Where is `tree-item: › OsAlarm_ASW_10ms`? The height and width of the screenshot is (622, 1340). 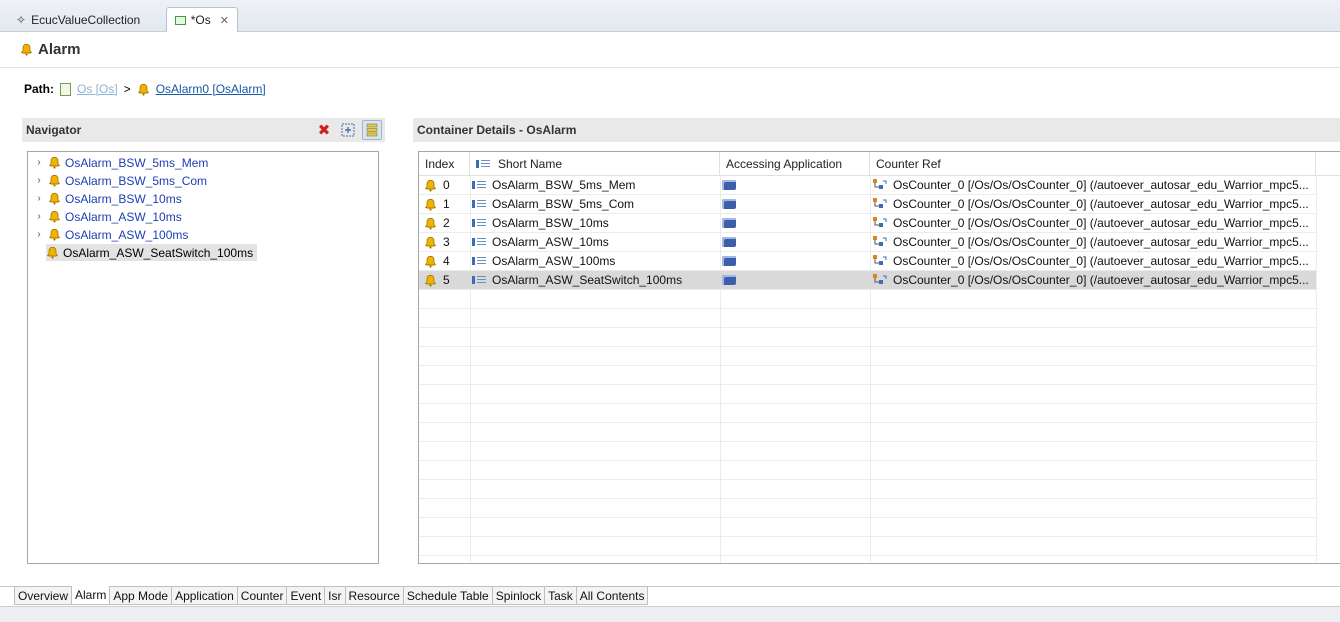 tree-item: › OsAlarm_ASW_10ms is located at coordinates (108, 216).